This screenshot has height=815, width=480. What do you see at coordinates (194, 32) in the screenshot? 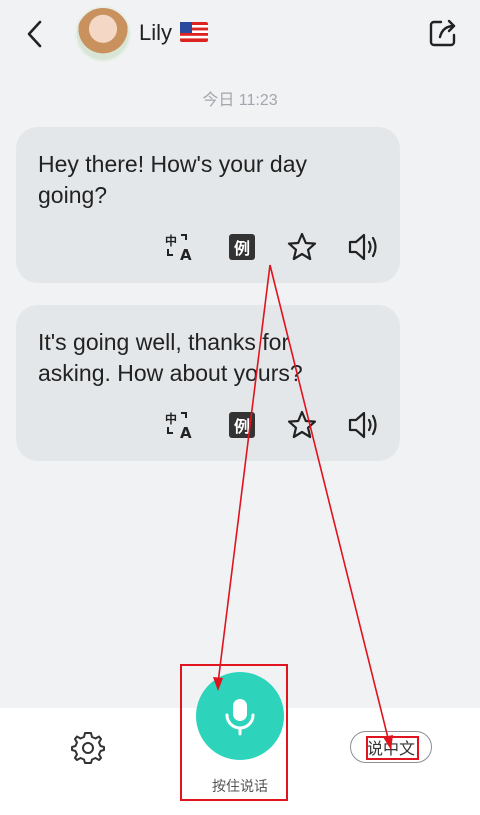
I see `us-flag-icon` at bounding box center [194, 32].